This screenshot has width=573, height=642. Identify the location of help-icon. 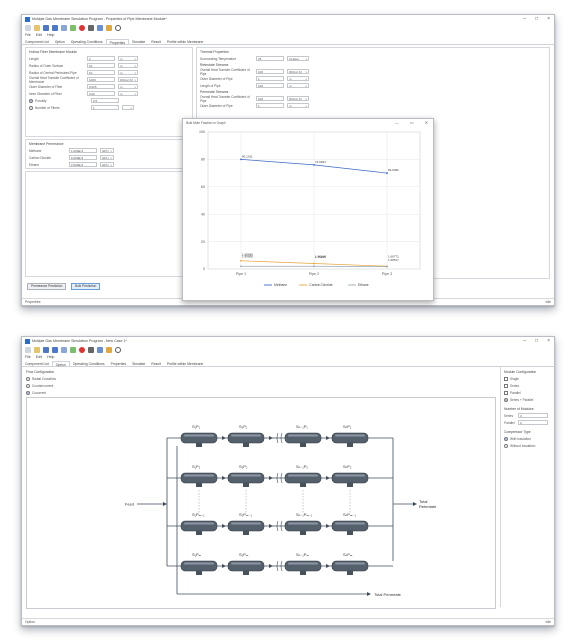
(118, 28).